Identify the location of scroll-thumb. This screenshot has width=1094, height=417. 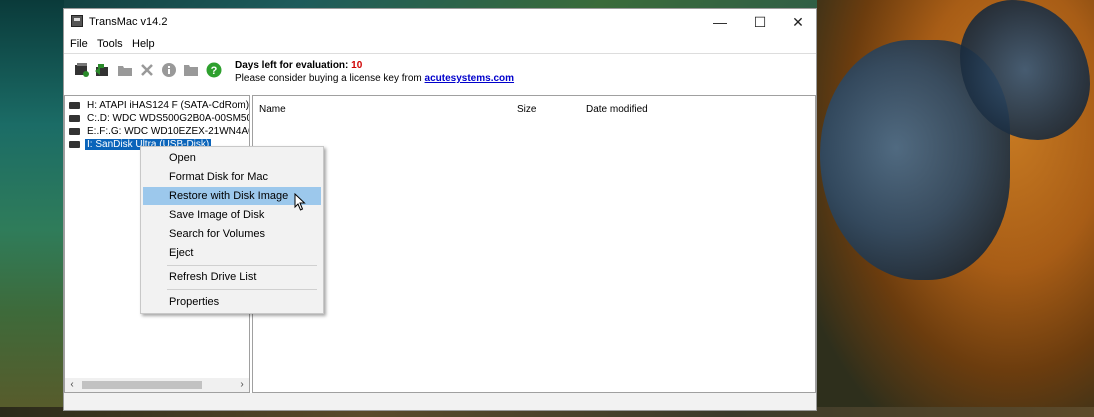
(142, 385).